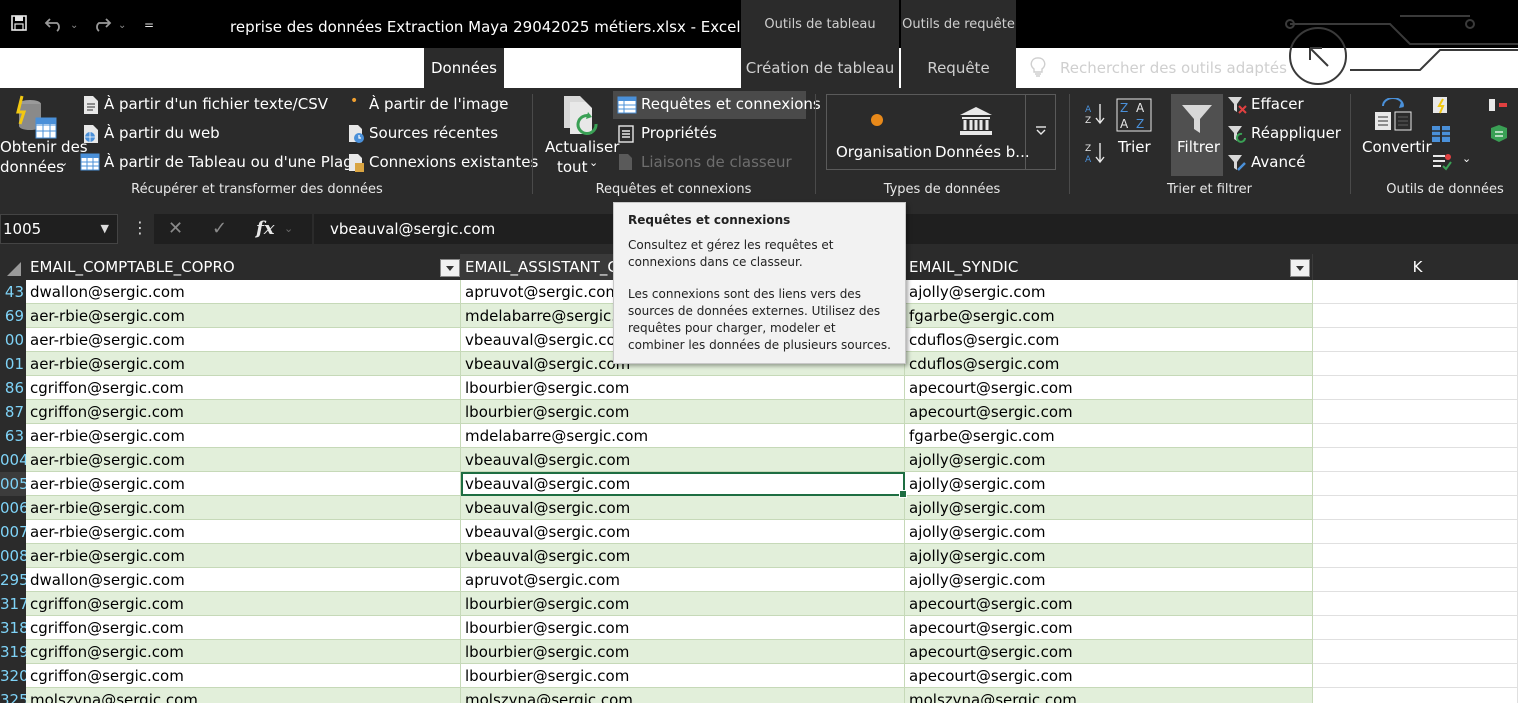 The image size is (1518, 703). I want to click on enter-check-icon: ✓, so click(219, 229).